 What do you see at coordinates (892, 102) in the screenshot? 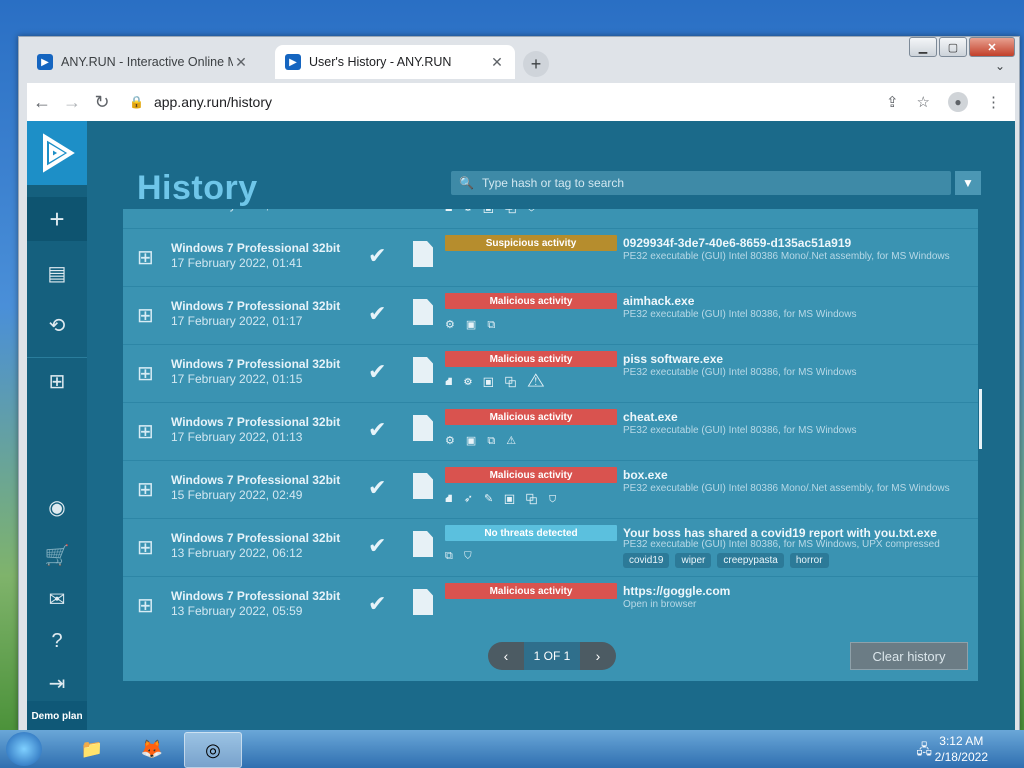
I see `share-icon: ⇪` at bounding box center [892, 102].